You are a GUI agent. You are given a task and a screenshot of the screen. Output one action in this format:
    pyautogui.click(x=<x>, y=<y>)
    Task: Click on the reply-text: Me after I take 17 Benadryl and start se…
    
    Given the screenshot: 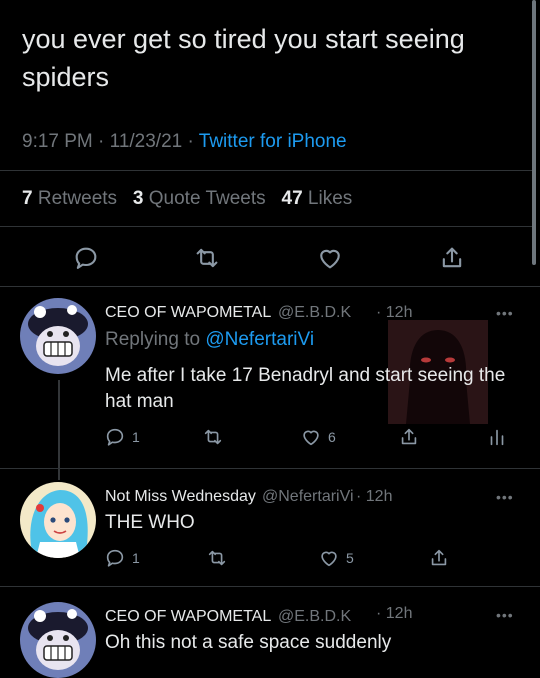 What is the action you would take?
    pyautogui.click(x=305, y=388)
    